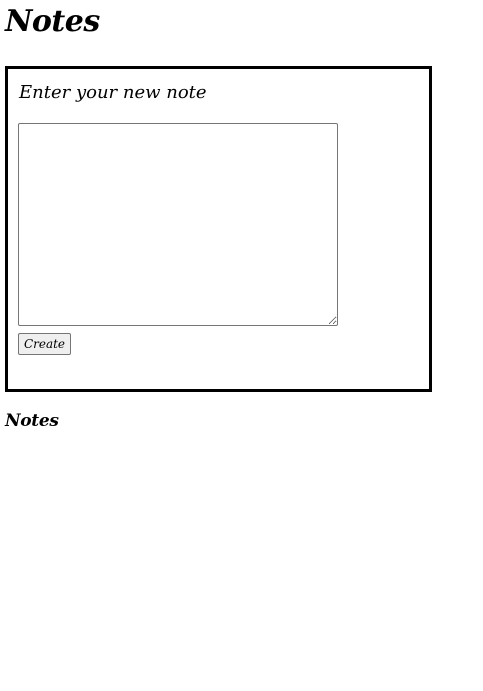 The width and height of the screenshot is (483, 691). What do you see at coordinates (32, 421) in the screenshot?
I see `notes-heading: Notes` at bounding box center [32, 421].